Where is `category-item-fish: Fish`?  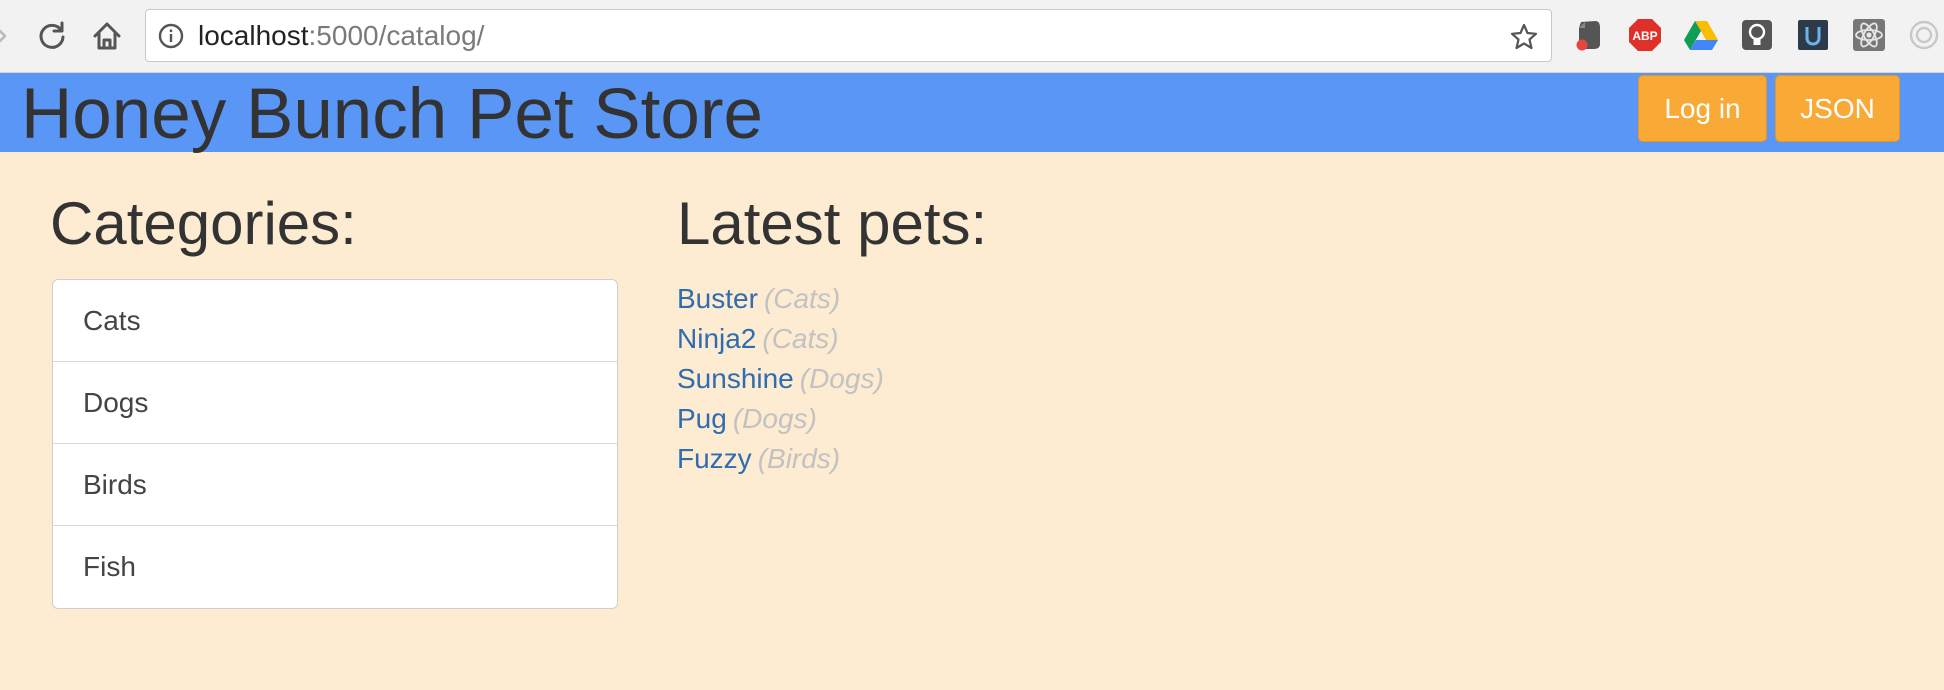 category-item-fish: Fish is located at coordinates (335, 567).